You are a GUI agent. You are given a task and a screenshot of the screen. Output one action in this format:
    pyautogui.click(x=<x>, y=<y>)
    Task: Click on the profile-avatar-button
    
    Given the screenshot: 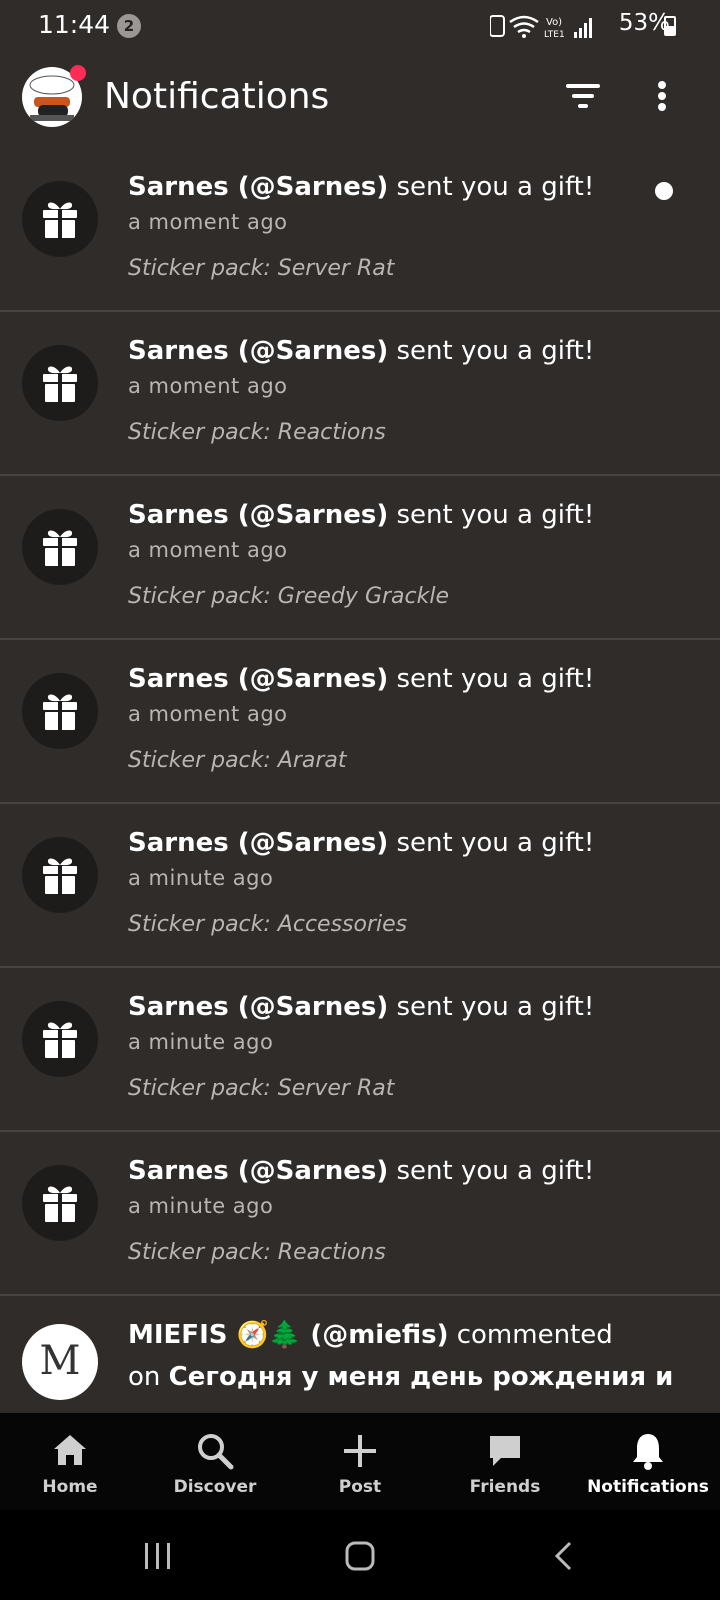 What is the action you would take?
    pyautogui.click(x=54, y=96)
    